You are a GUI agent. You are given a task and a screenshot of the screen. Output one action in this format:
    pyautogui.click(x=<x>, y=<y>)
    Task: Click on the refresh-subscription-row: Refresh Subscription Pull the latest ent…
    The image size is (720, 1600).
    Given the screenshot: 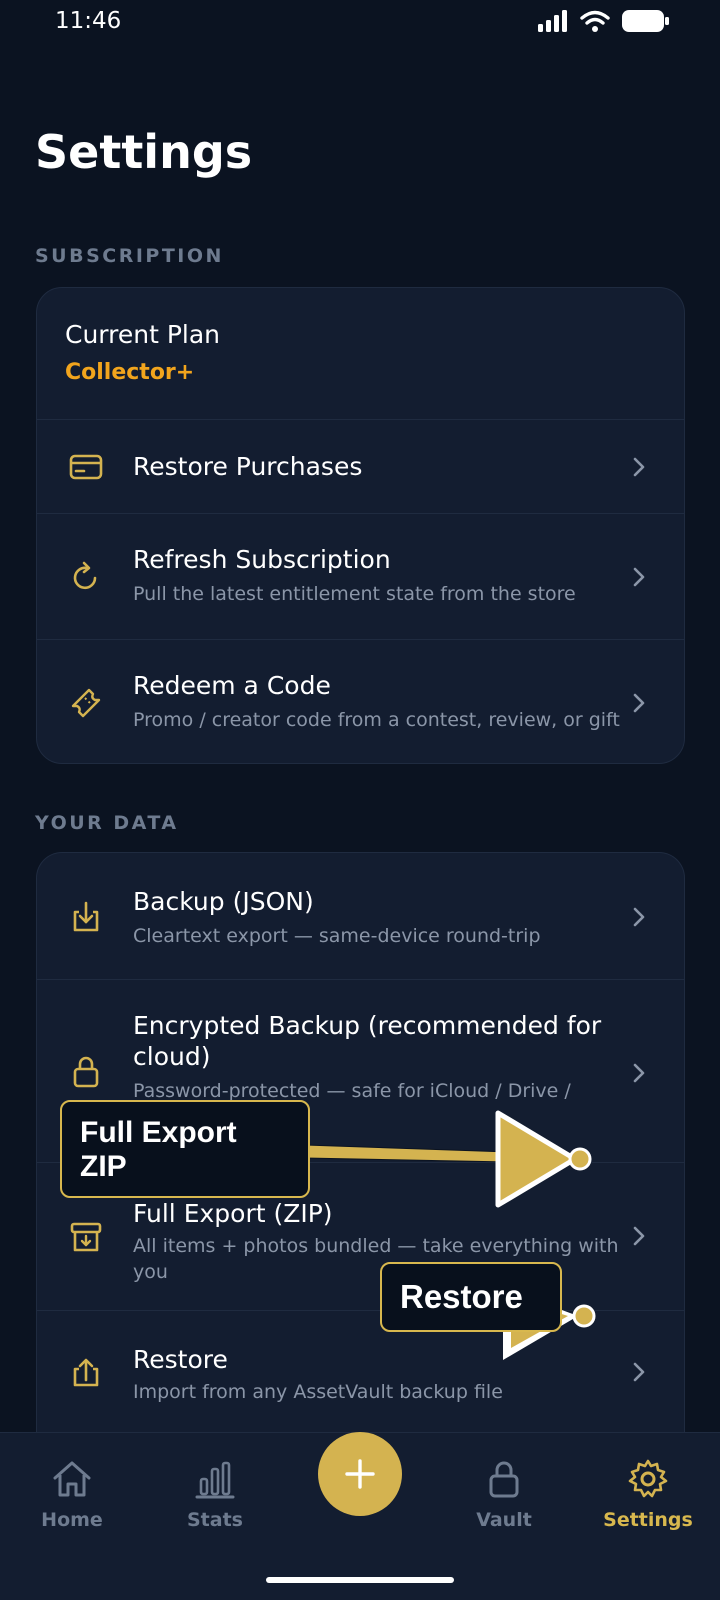 What is the action you would take?
    pyautogui.click(x=360, y=576)
    